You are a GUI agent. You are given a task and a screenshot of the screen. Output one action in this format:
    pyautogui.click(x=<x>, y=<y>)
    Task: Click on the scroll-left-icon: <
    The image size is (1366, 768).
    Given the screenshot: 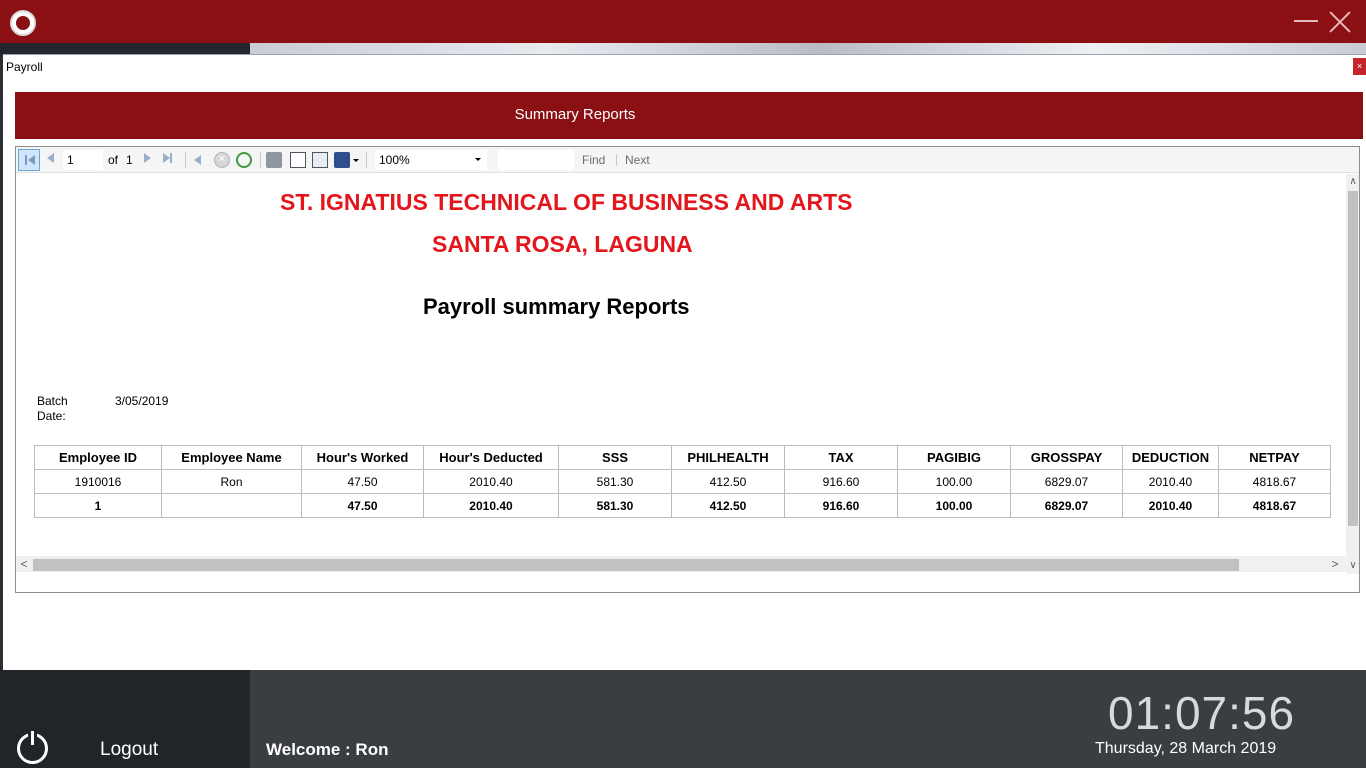 What is the action you would take?
    pyautogui.click(x=24, y=564)
    